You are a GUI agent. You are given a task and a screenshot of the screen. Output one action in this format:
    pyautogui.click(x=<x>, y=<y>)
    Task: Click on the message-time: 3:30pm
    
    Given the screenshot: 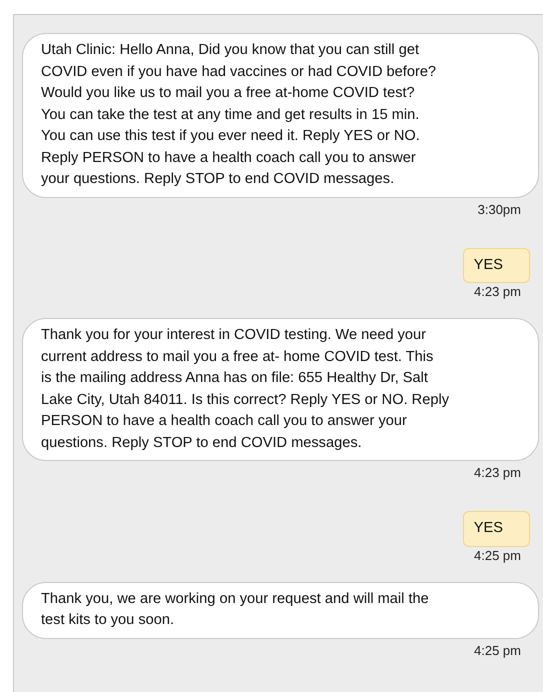 What is the action you would take?
    pyautogui.click(x=499, y=210)
    